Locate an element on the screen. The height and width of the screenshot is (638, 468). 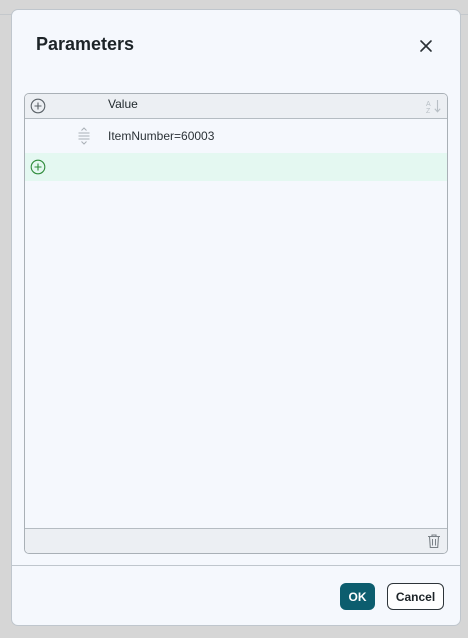
close-button is located at coordinates (426, 46).